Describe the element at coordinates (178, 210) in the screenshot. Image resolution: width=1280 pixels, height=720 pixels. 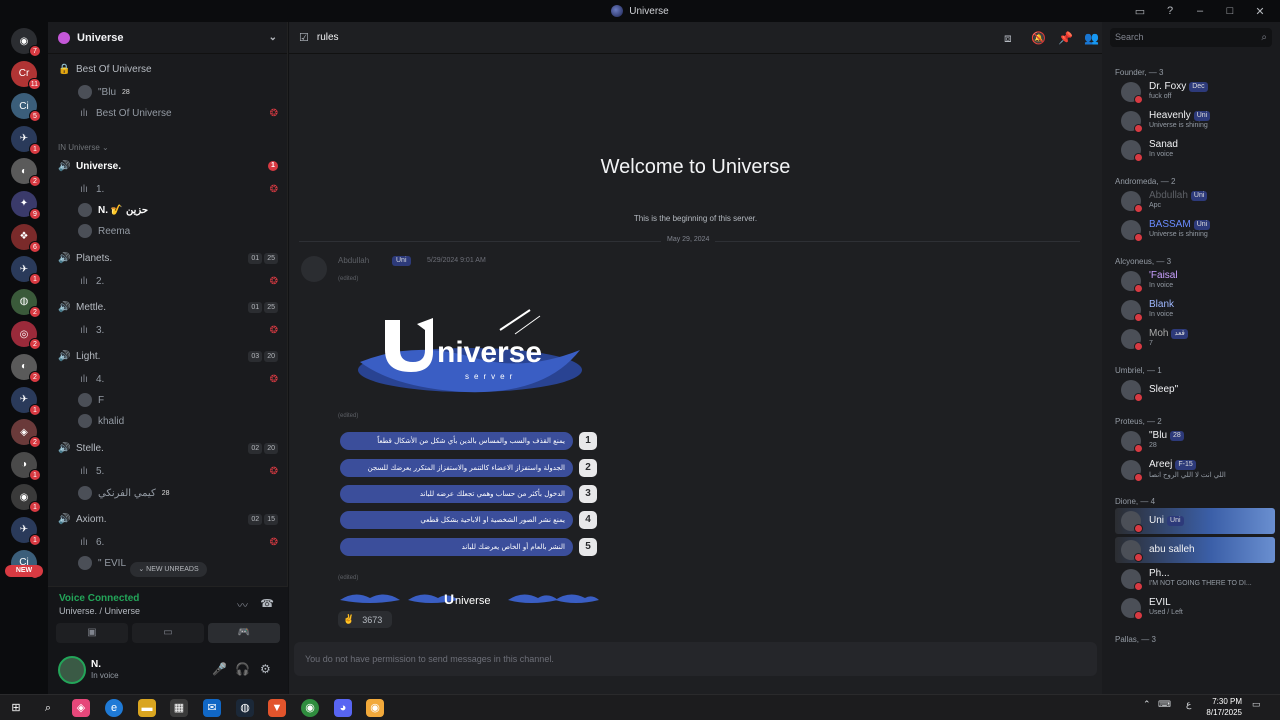
I see `voice-user: N. 🎷 حزين` at that location.